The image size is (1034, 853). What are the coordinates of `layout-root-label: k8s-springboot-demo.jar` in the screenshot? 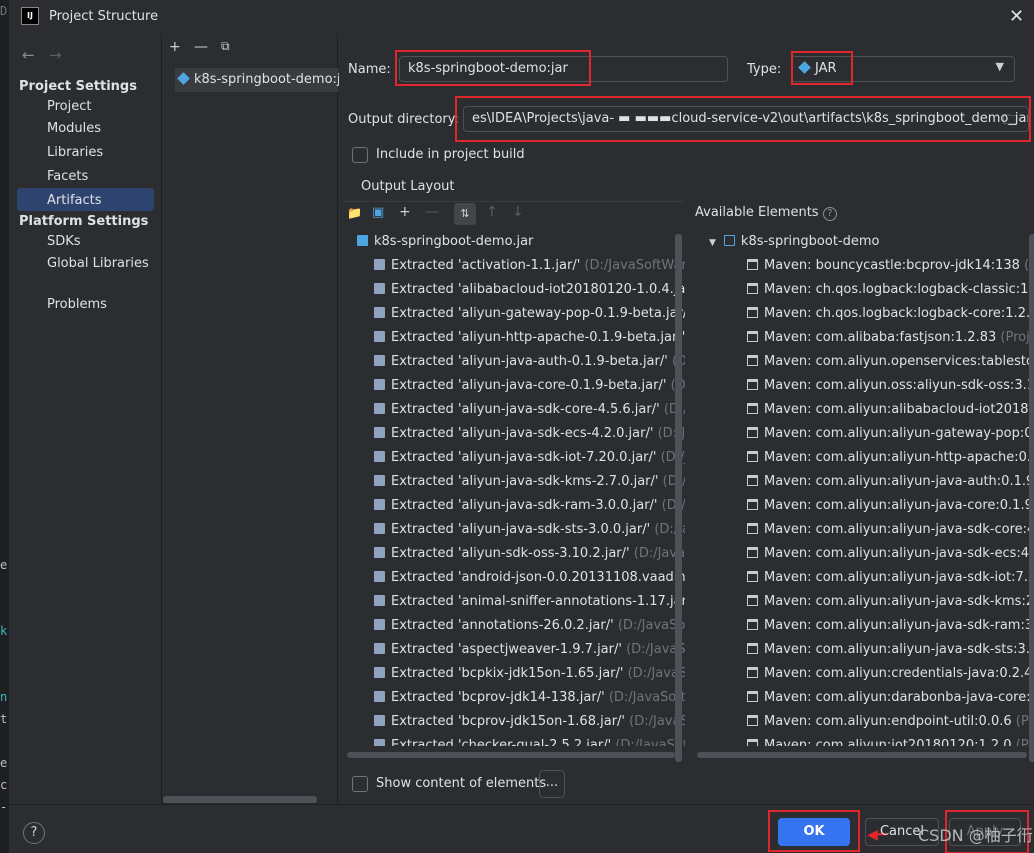 It's located at (454, 241).